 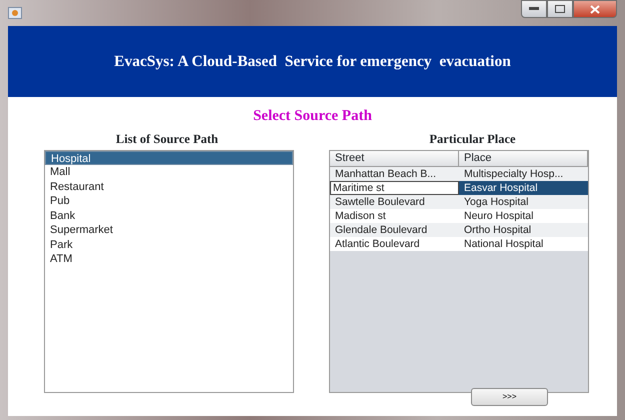 I want to click on app-title: EvacSys: A Cloud-Based Service for emergency evacuation, so click(x=312, y=62).